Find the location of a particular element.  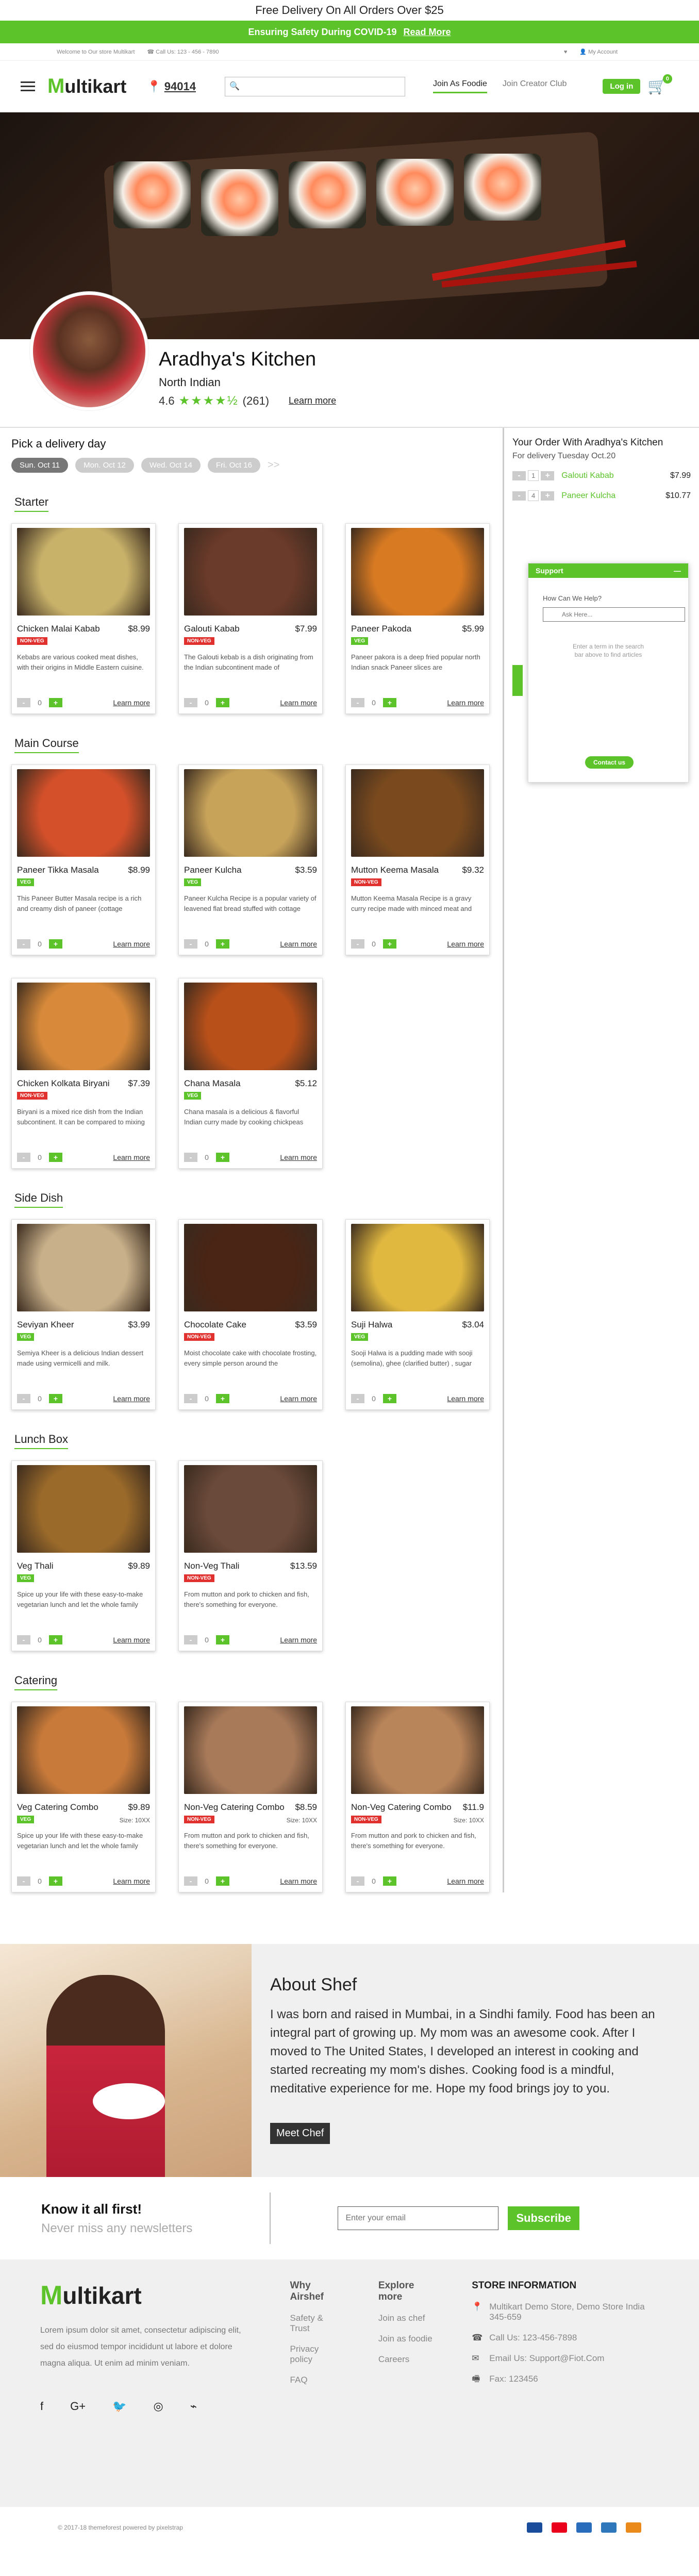

read-more-link: Read More is located at coordinates (427, 32).